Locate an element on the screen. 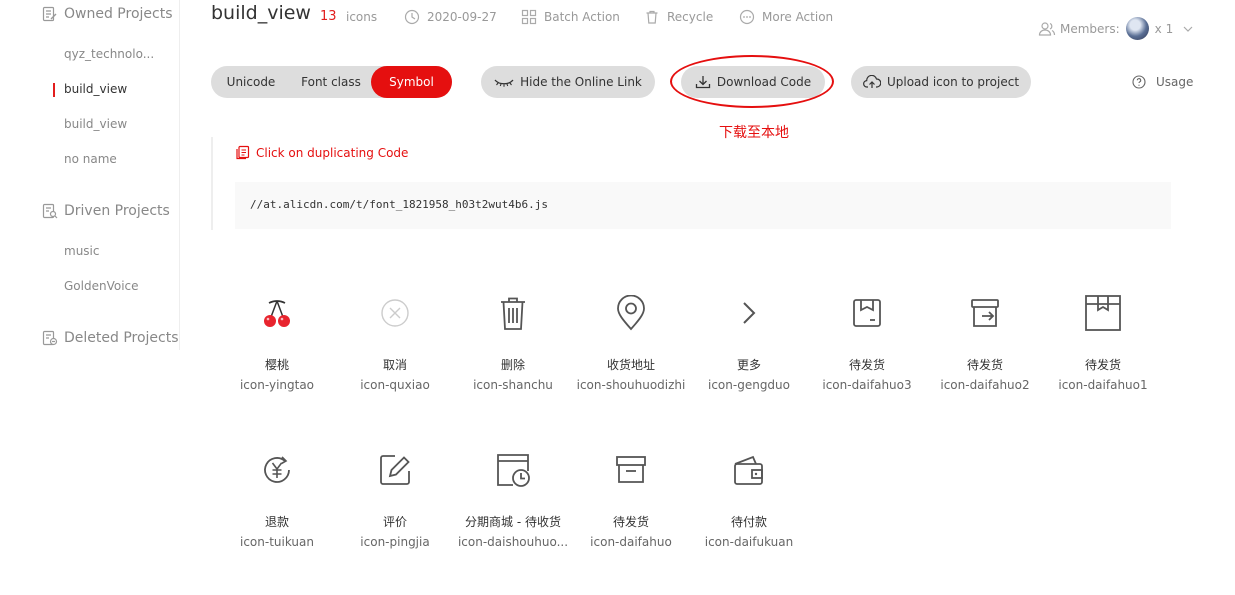  created-date: 2020-09-27 is located at coordinates (450, 17).